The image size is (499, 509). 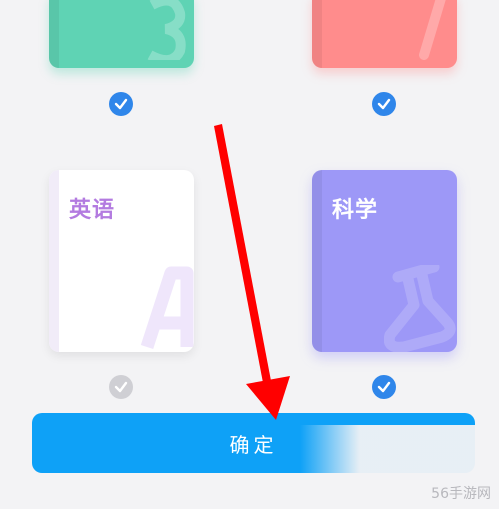 I want to click on book-card-english: 英语, so click(x=121, y=261).